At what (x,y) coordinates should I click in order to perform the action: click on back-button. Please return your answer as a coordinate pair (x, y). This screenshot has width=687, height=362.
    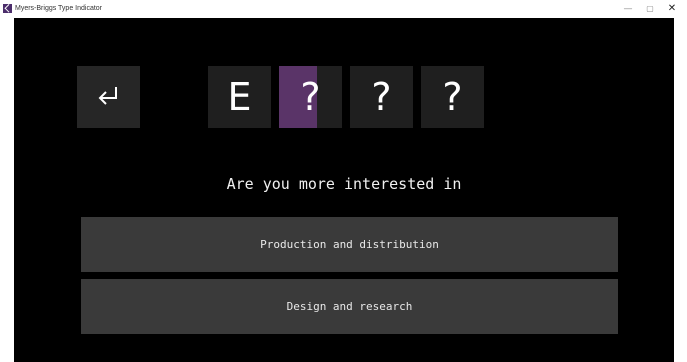
    Looking at the image, I should click on (108, 97).